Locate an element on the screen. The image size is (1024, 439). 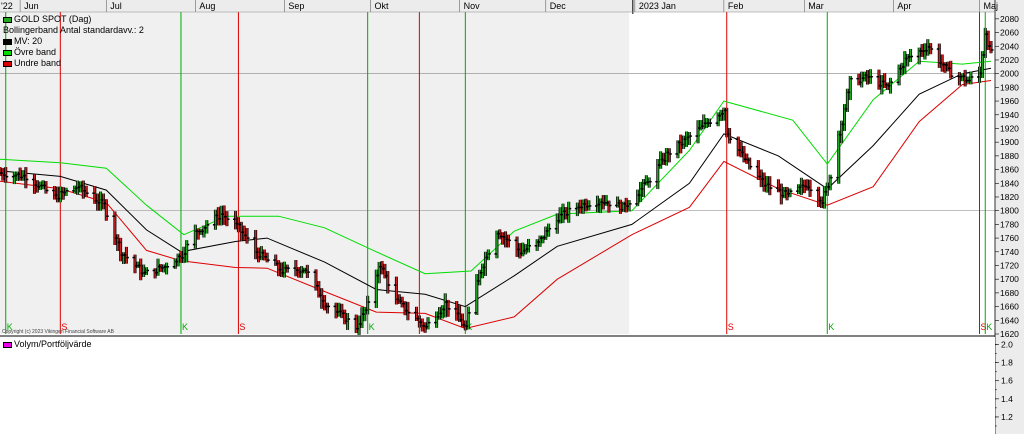
x-tick-label: Mar is located at coordinates (816, 6).